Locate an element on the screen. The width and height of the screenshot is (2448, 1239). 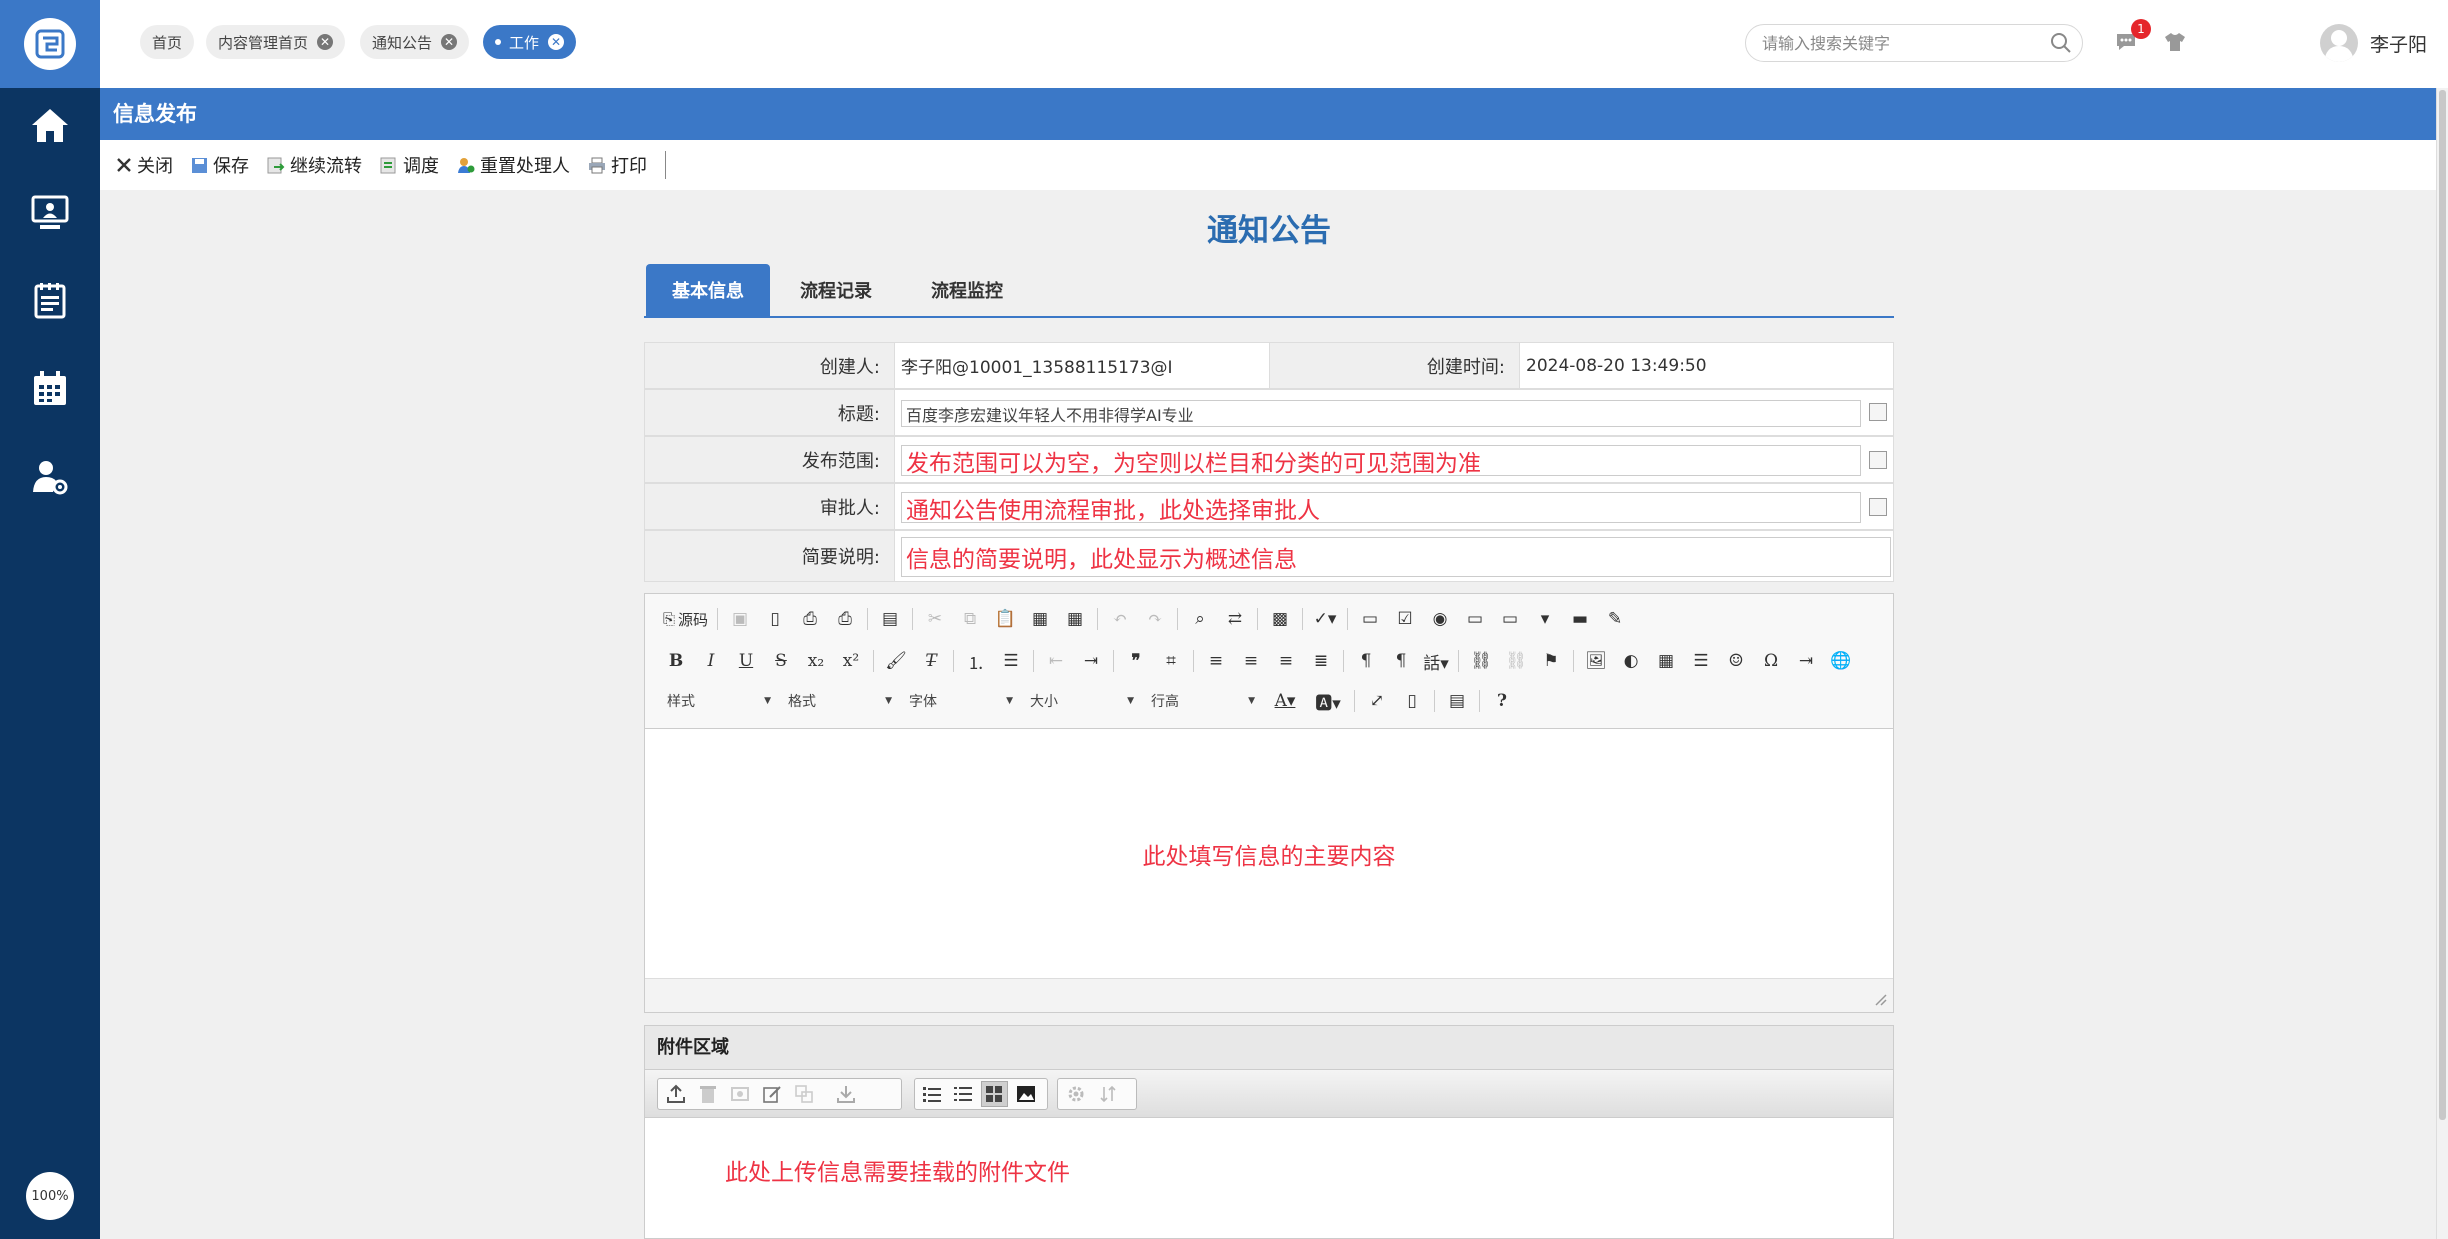
zoom-level-badge: 100% is located at coordinates (50, 1196).